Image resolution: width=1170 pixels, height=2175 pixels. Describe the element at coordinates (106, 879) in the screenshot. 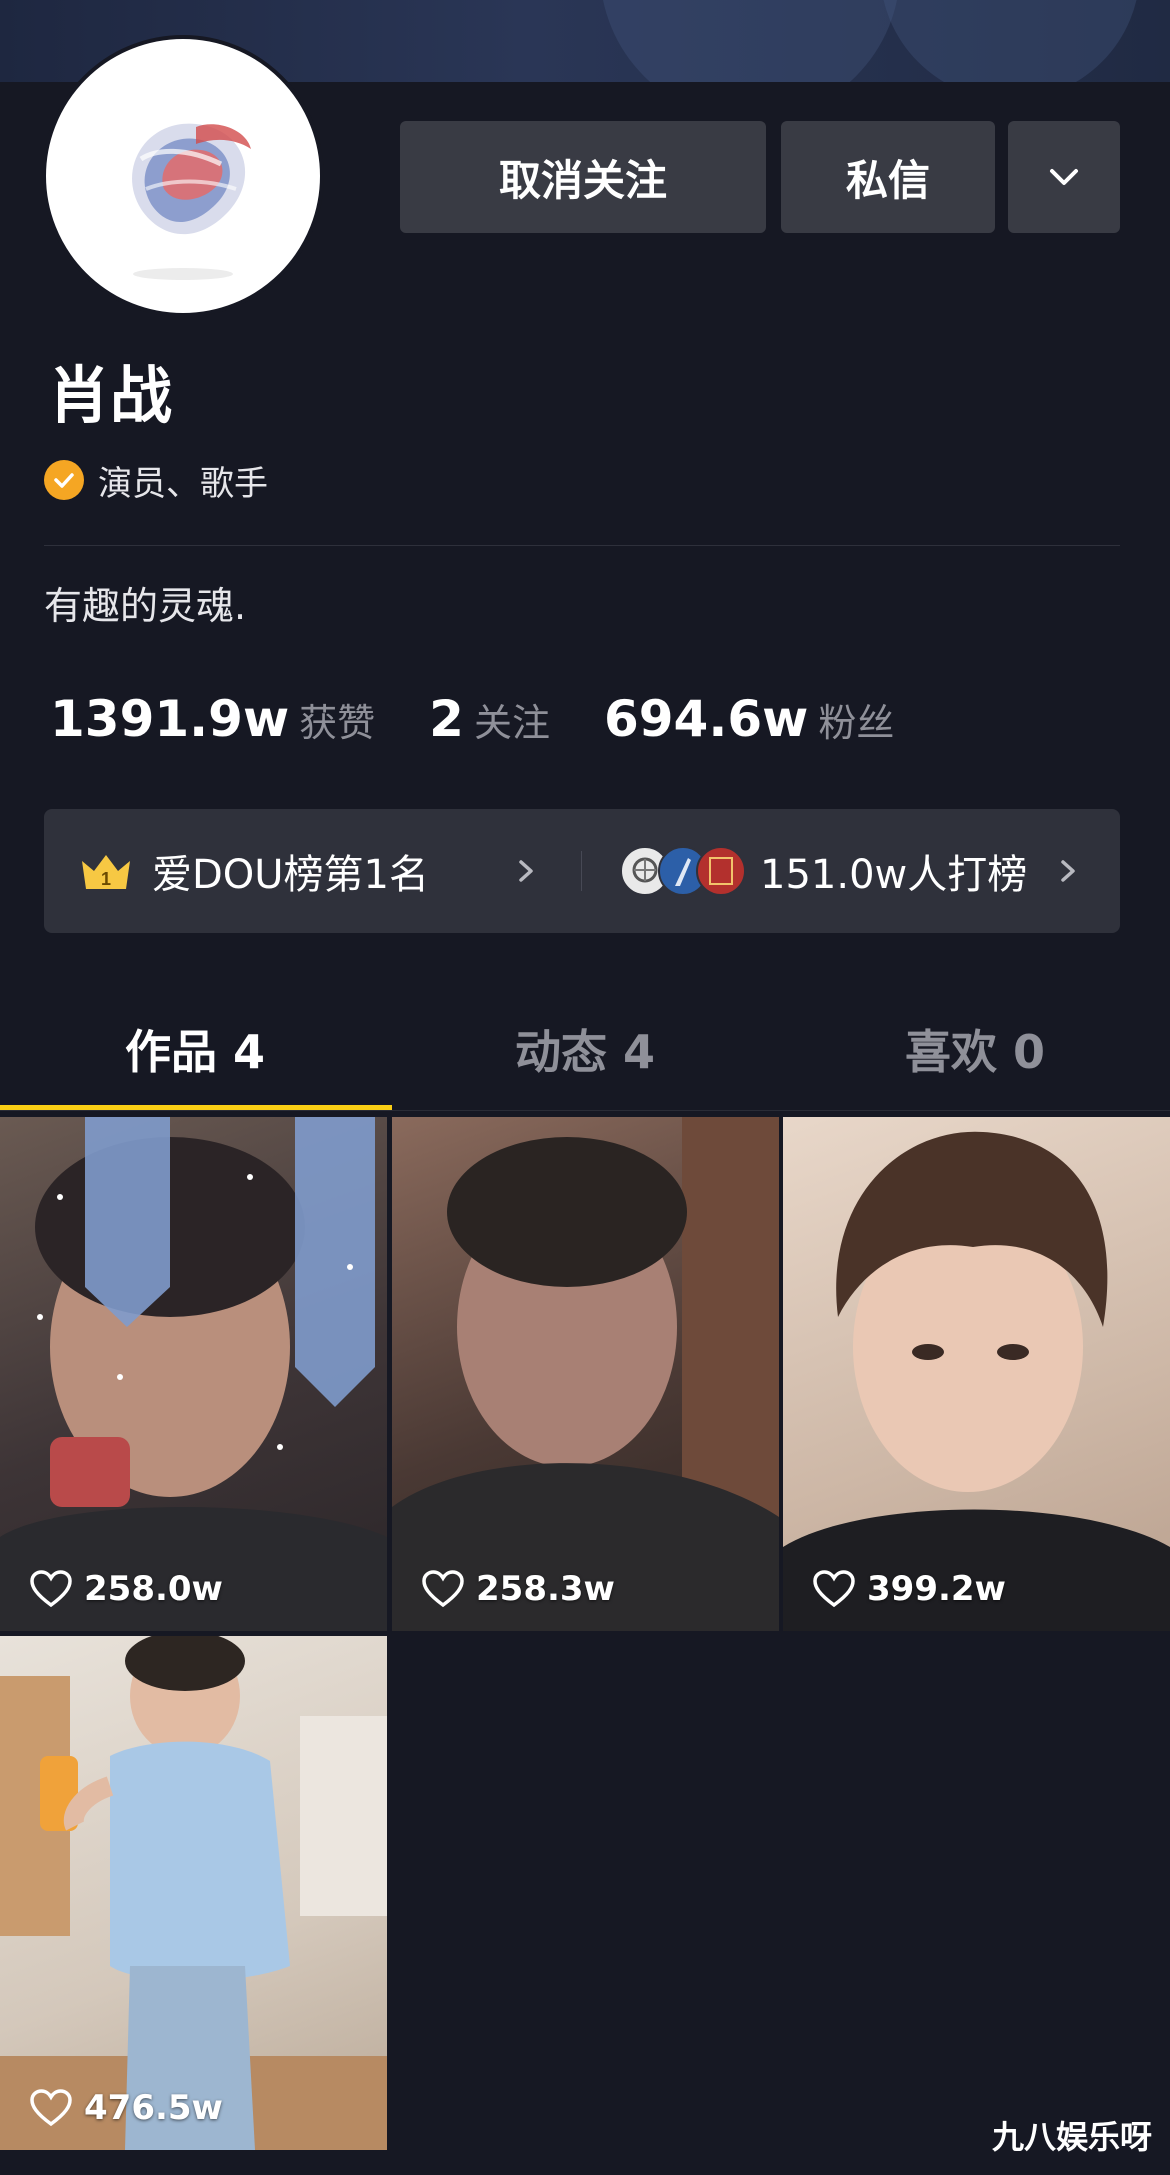

I see `rank-badge: 1` at that location.